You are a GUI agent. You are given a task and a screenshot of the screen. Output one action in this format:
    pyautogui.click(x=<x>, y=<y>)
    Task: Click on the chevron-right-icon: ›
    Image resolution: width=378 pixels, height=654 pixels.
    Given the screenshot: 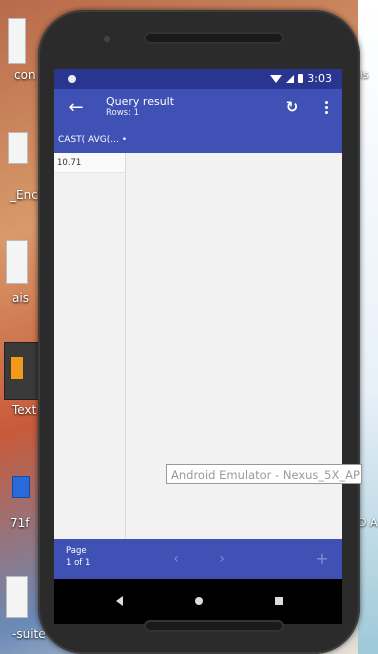 What is the action you would take?
    pyautogui.click(x=222, y=559)
    